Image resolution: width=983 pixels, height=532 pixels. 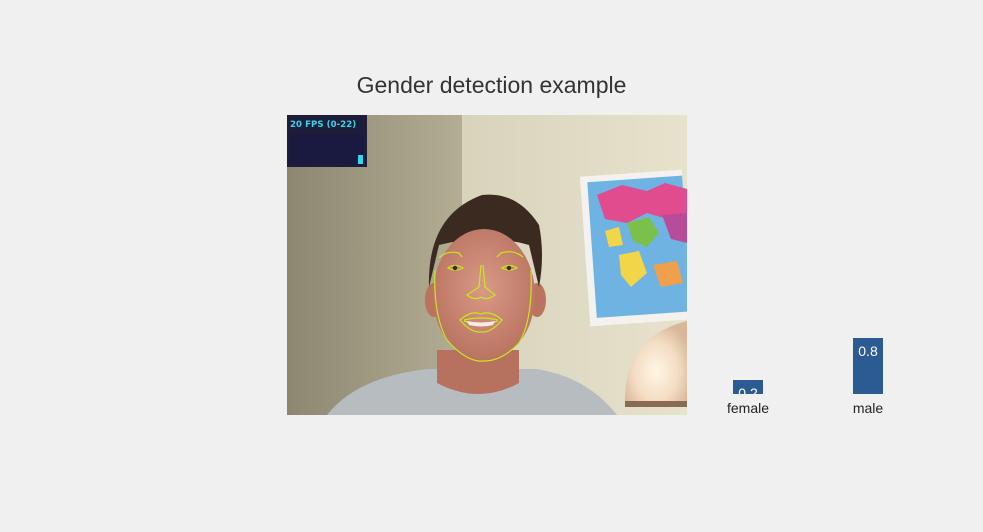 I want to click on bar-value-male: 0.8, so click(x=868, y=351).